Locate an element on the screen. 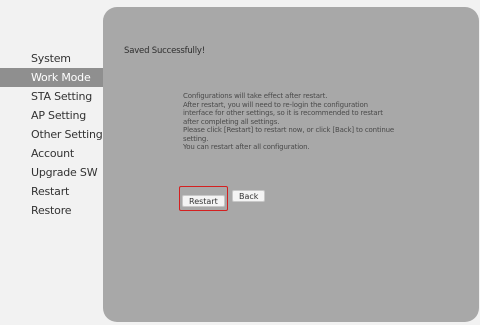 This screenshot has width=480, height=325. back-button: Back is located at coordinates (249, 196).